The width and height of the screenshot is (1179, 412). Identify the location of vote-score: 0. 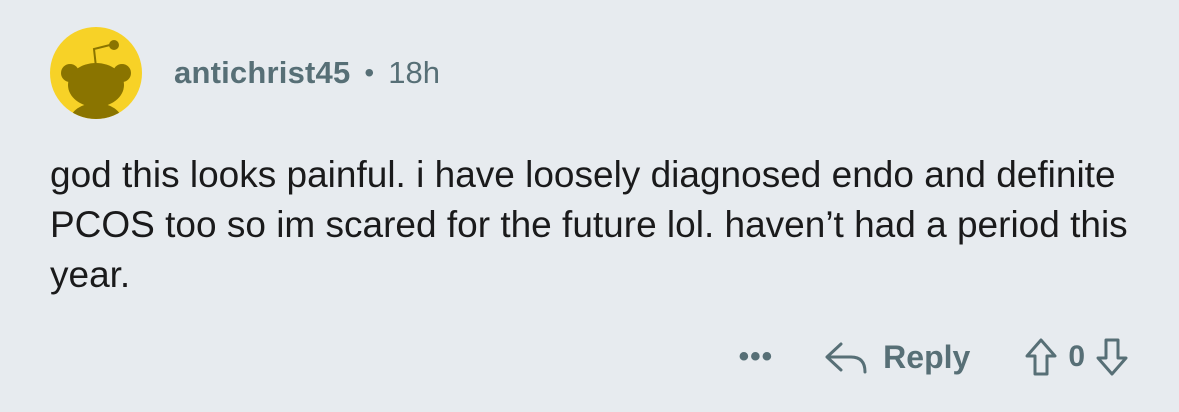
(1076, 356).